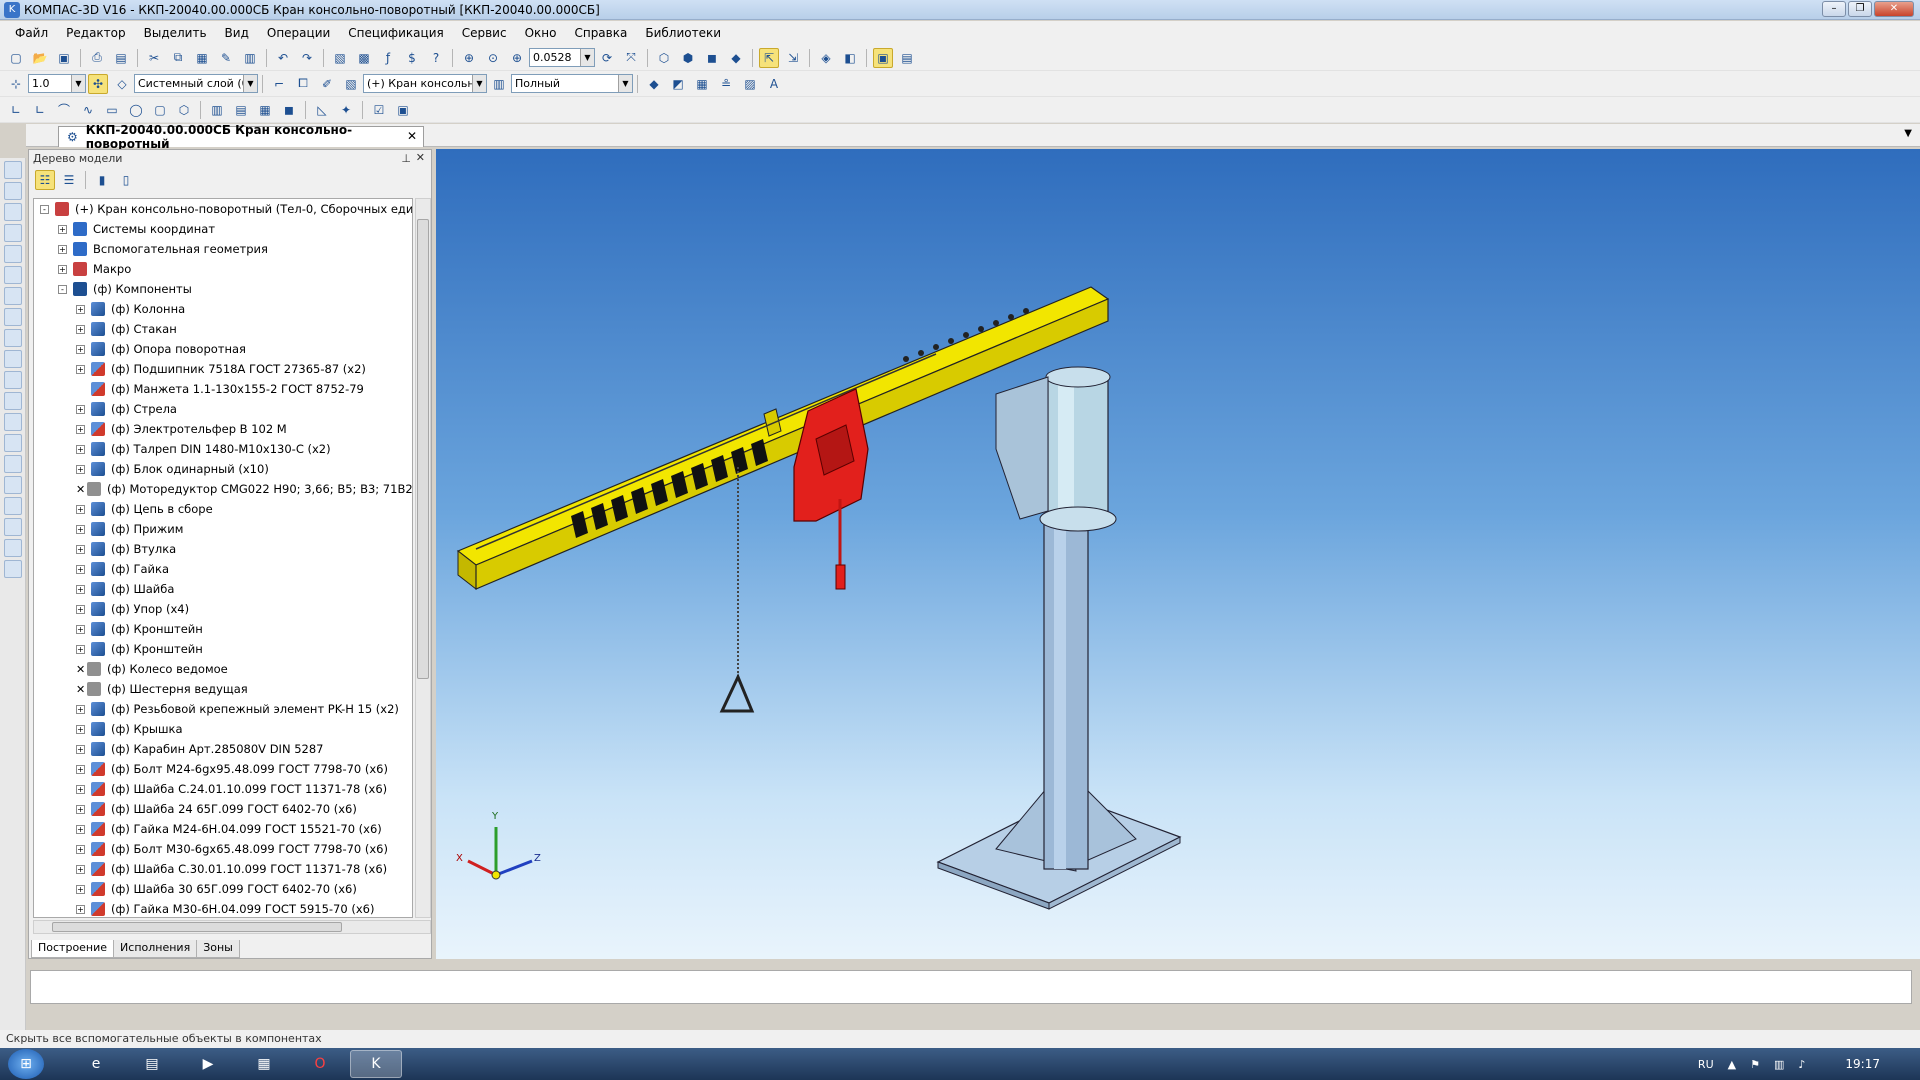 This screenshot has height=1080, width=1920. I want to click on tree-structure-icon: ☷, so click(45, 180).